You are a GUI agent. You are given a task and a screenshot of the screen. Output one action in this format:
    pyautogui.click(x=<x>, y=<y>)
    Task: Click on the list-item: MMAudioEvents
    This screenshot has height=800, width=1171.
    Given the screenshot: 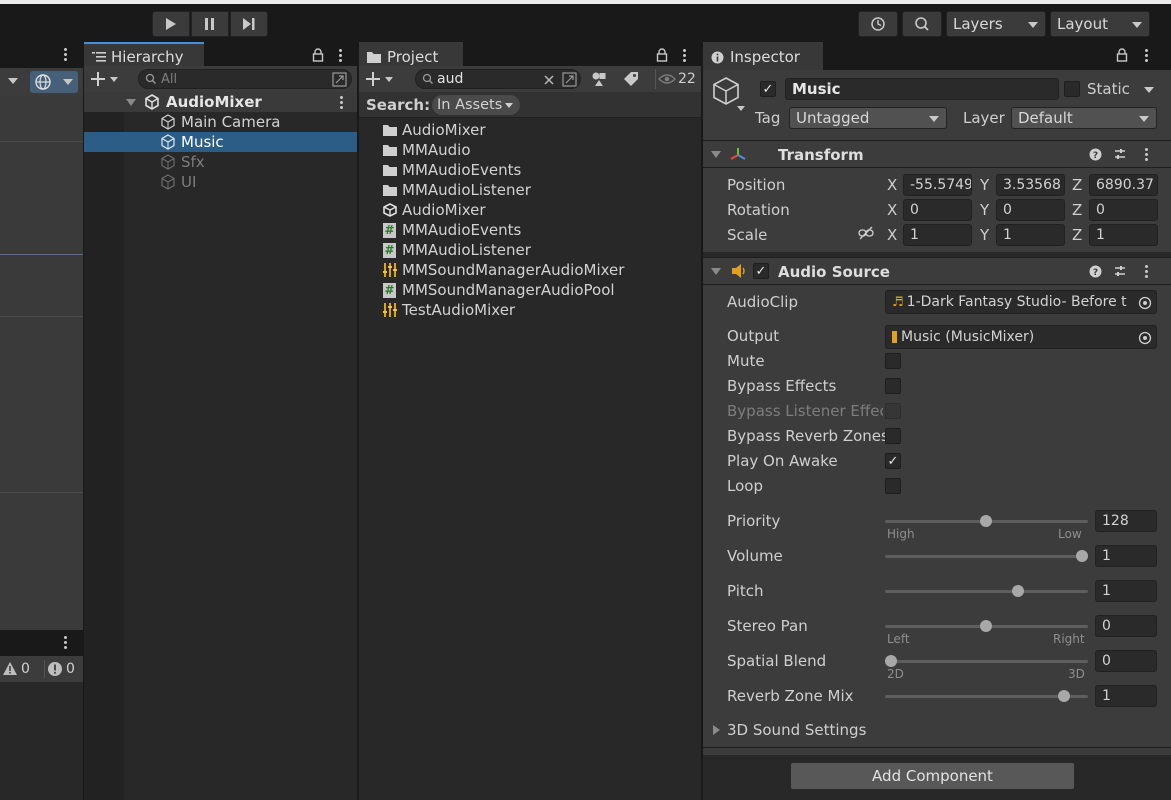 What is the action you would take?
    pyautogui.click(x=452, y=170)
    